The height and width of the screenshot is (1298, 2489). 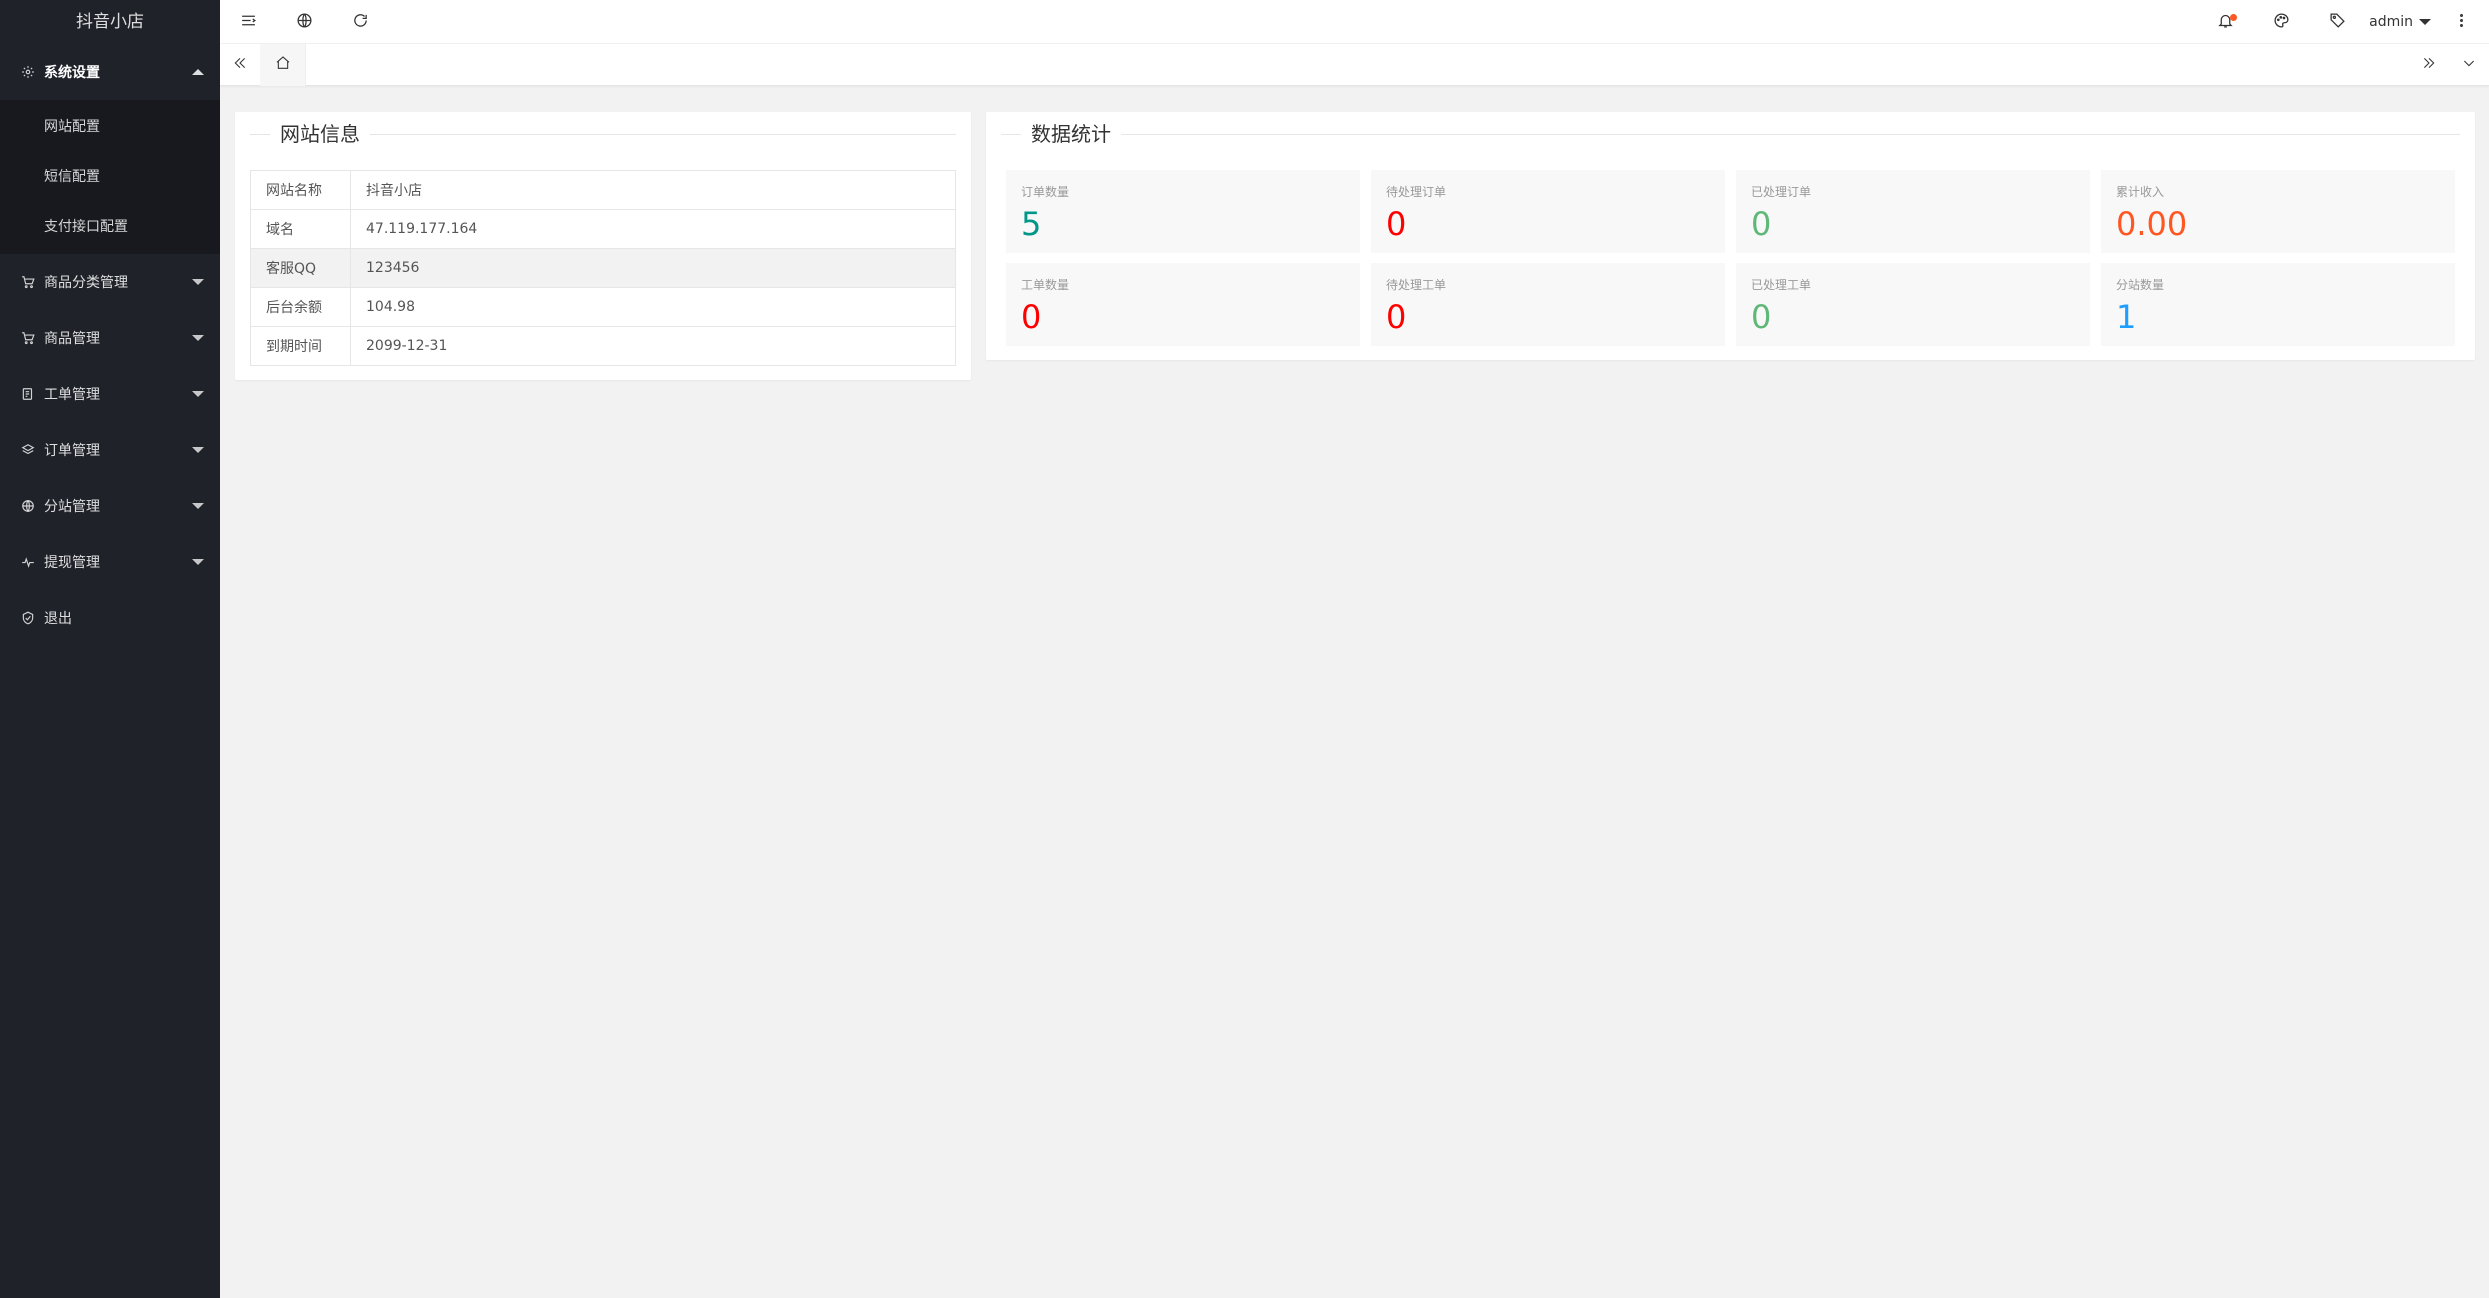 What do you see at coordinates (110, 450) in the screenshot?
I see `sidebar-item-order-management: 订单管理` at bounding box center [110, 450].